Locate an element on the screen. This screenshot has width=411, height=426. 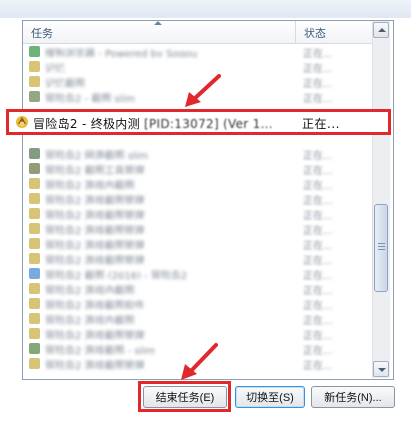
task-name: 搜狗浏览器 - Powered by Sogou is located at coordinates (121, 53).